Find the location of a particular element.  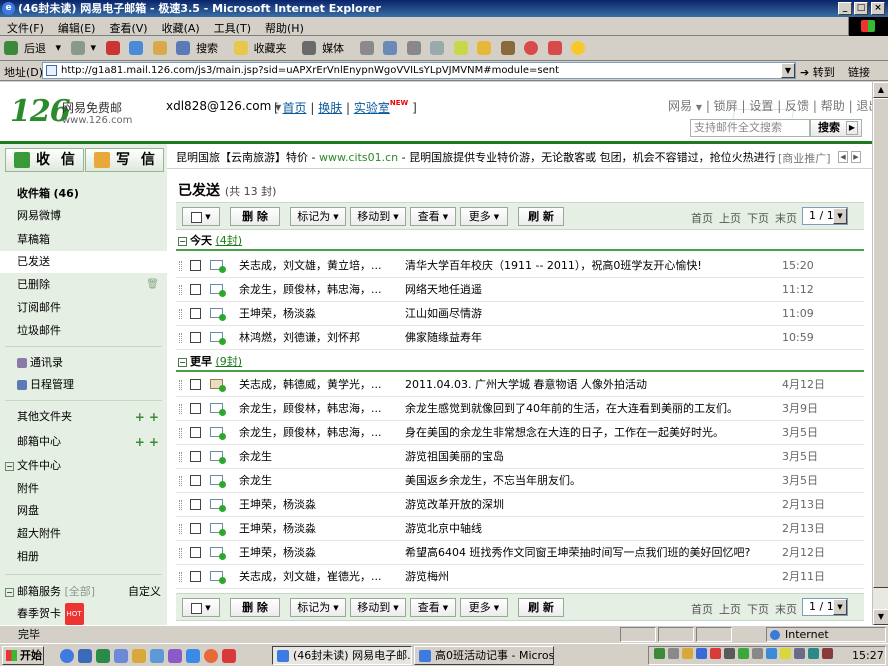

sidebar-item-sent: 已发送 is located at coordinates (83, 262).